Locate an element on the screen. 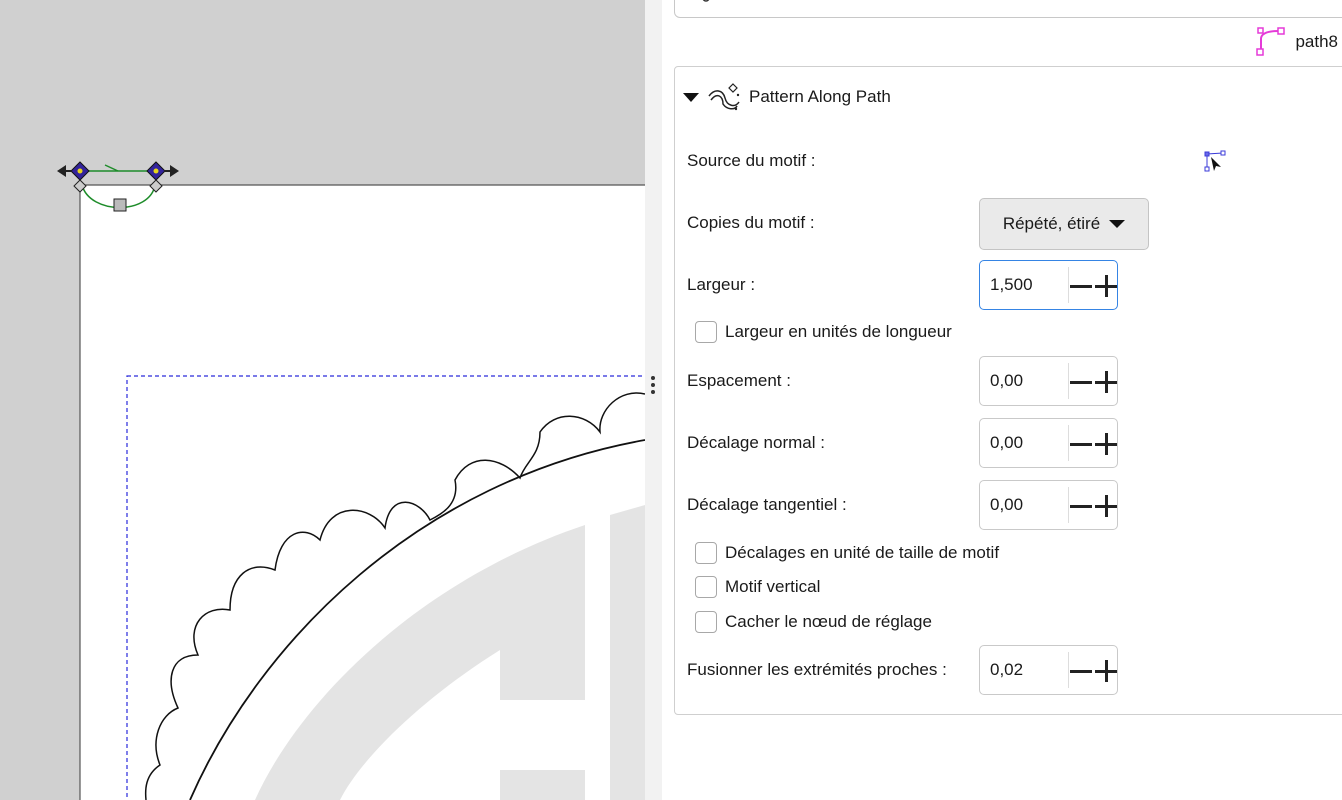 The height and width of the screenshot is (800, 1342). normal-offset-label: Décalage normal : is located at coordinates (756, 442).